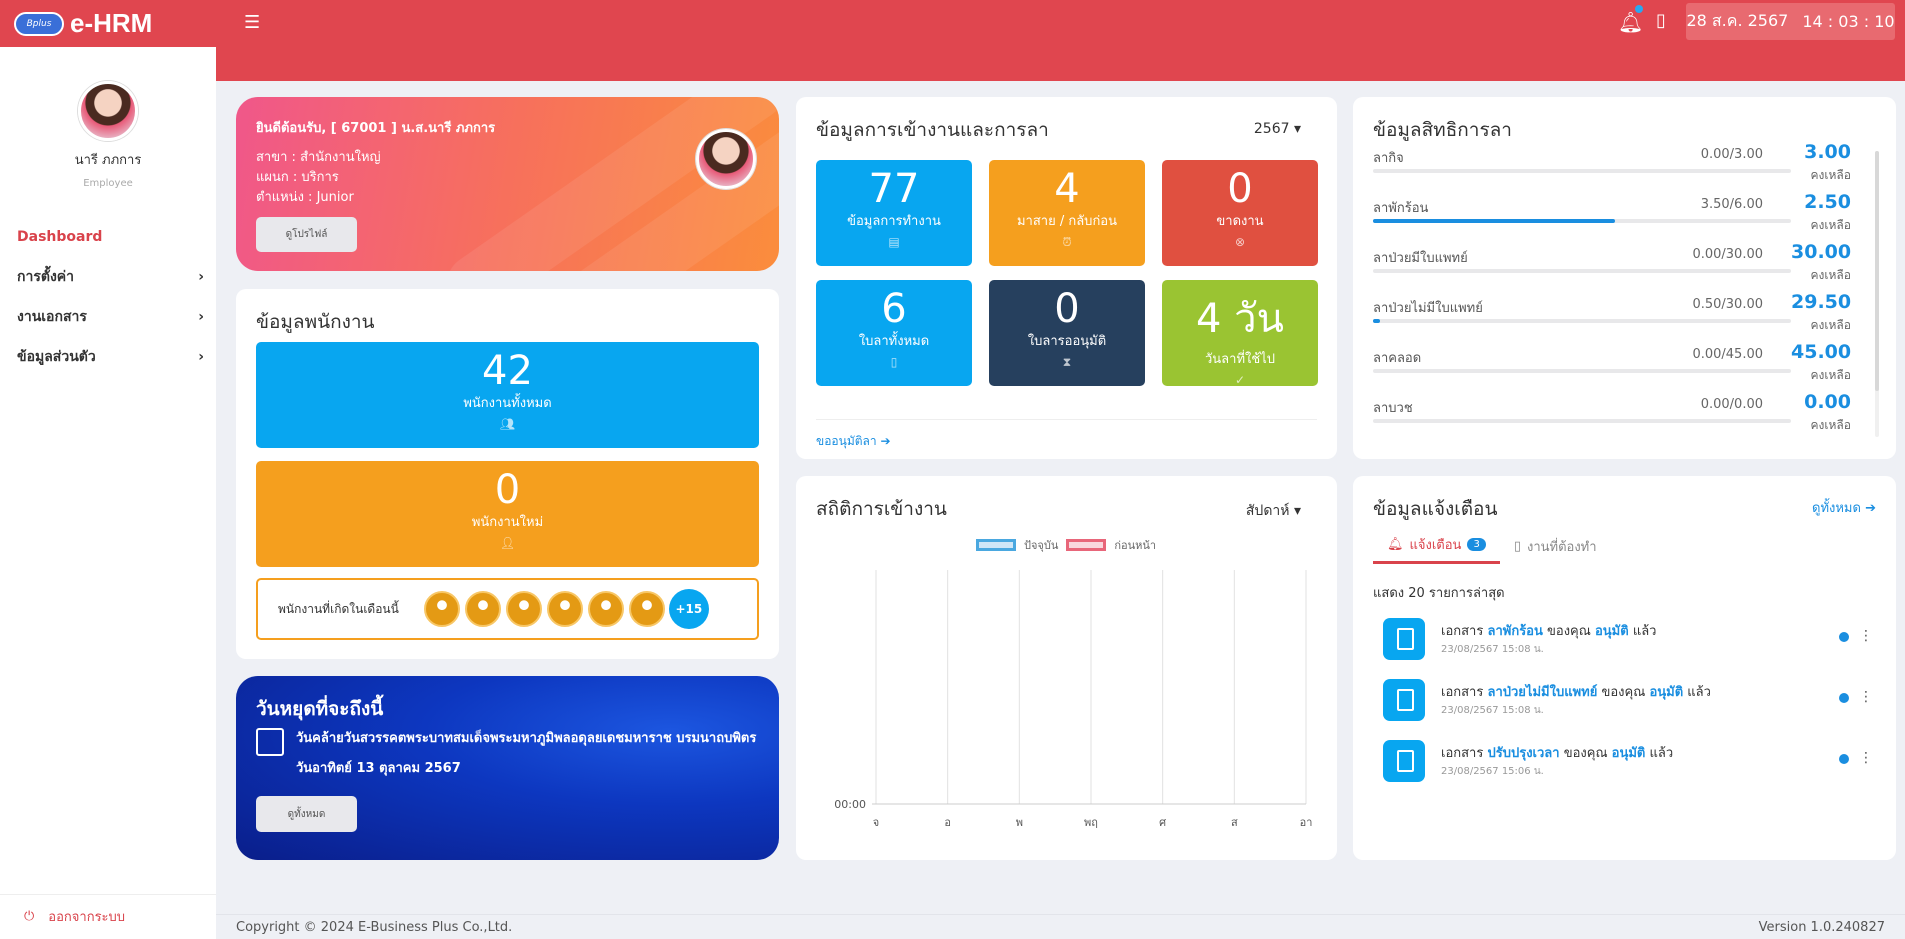 The height and width of the screenshot is (939, 1905). Describe the element at coordinates (1821, 927) in the screenshot. I see `version: Version 1.0.240827` at that location.